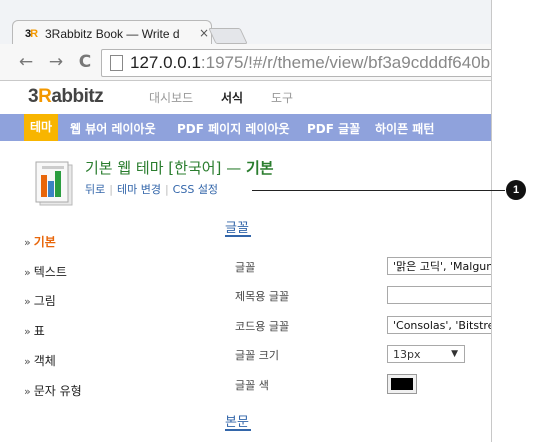 The image size is (555, 442). Describe the element at coordinates (378, 190) in the screenshot. I see `callout-line` at that location.